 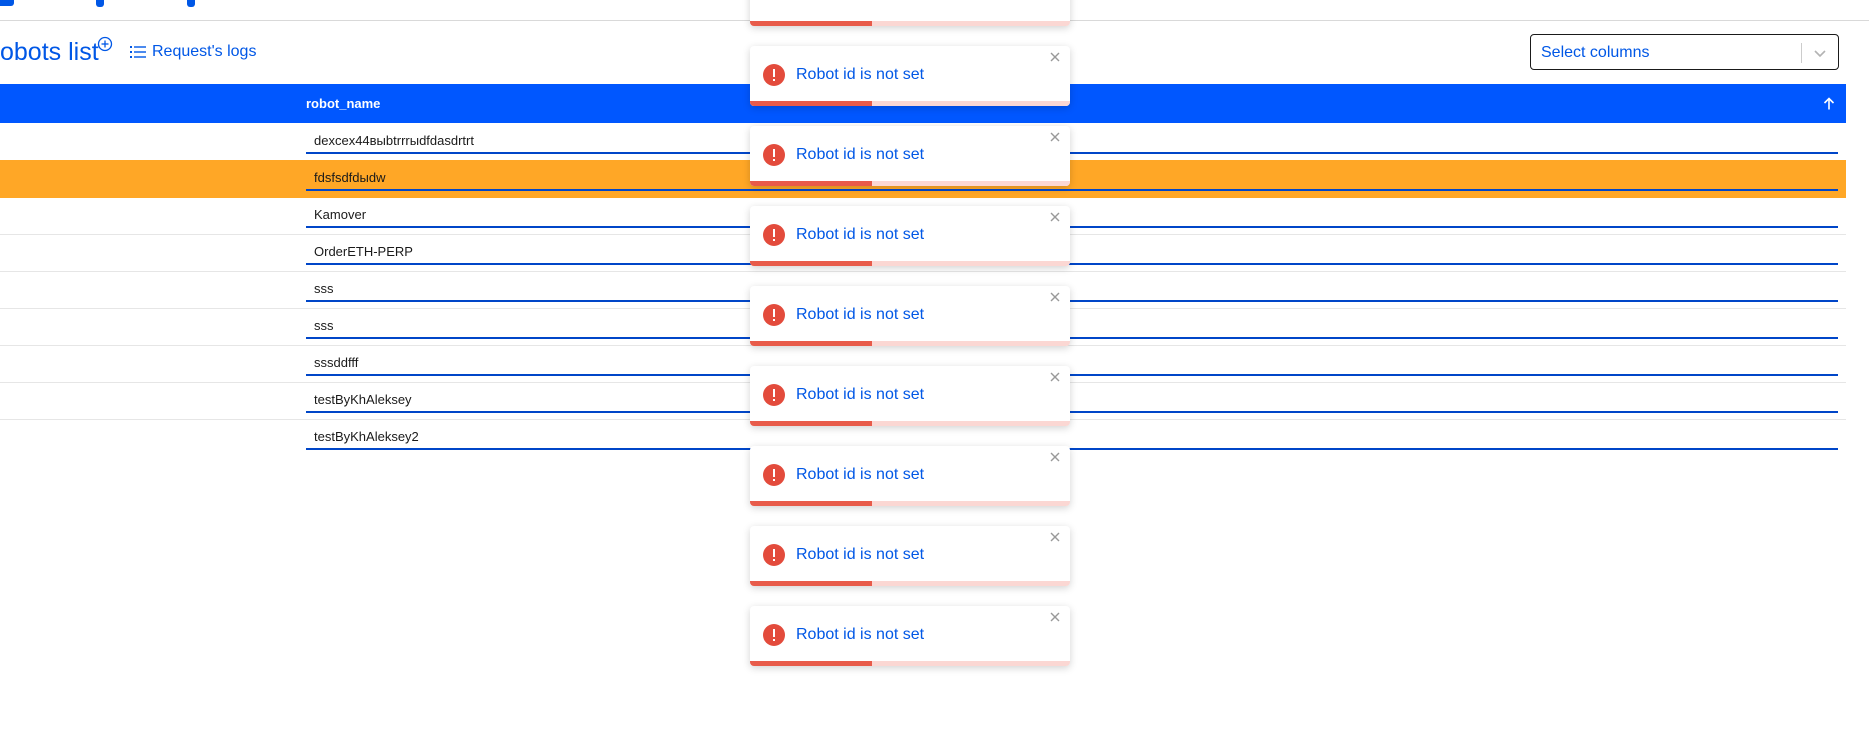 I want to click on dropdown-separator, so click(x=1801, y=53).